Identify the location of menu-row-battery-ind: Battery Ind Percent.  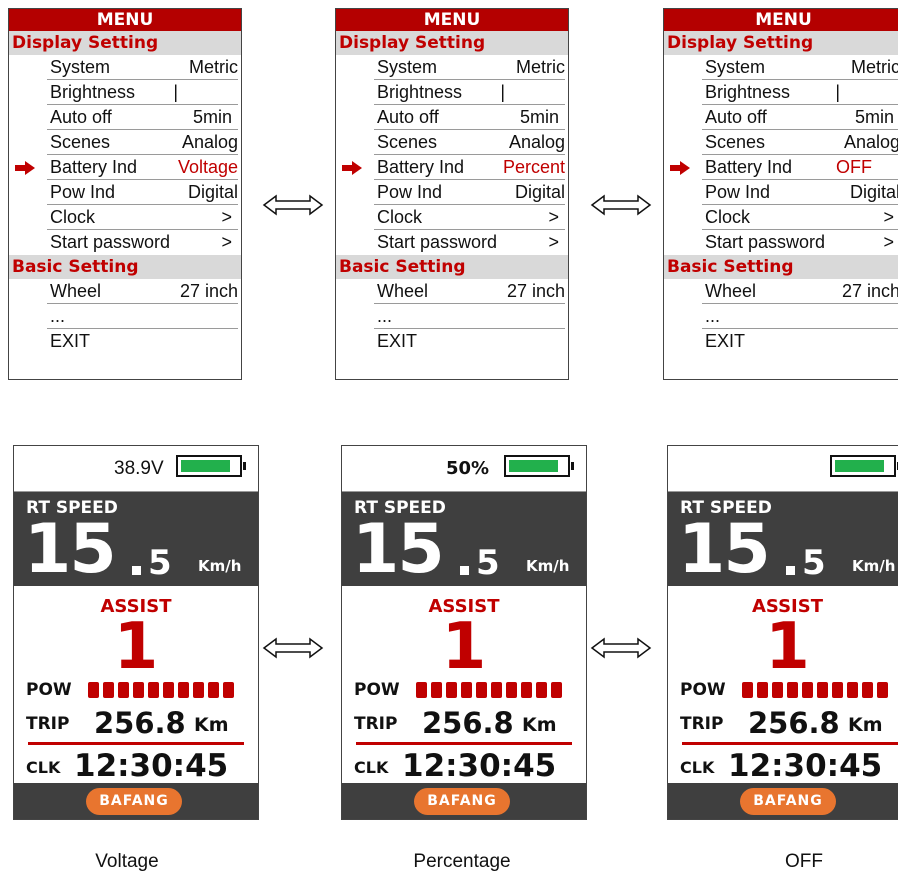
(453, 167).